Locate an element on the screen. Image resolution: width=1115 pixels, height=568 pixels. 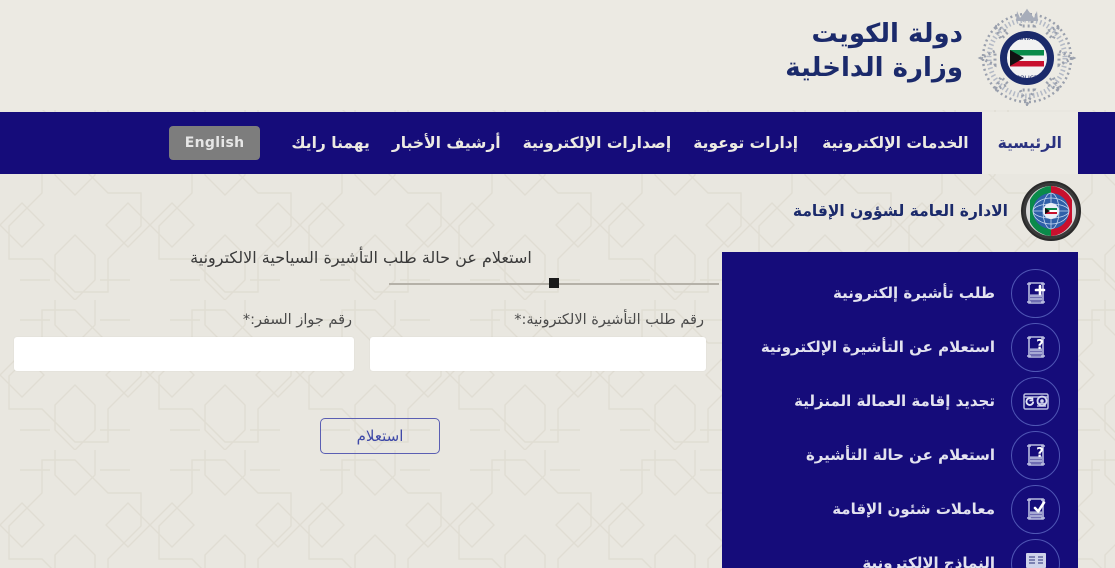
passport-question-icon: ? is located at coordinates (1035, 347).